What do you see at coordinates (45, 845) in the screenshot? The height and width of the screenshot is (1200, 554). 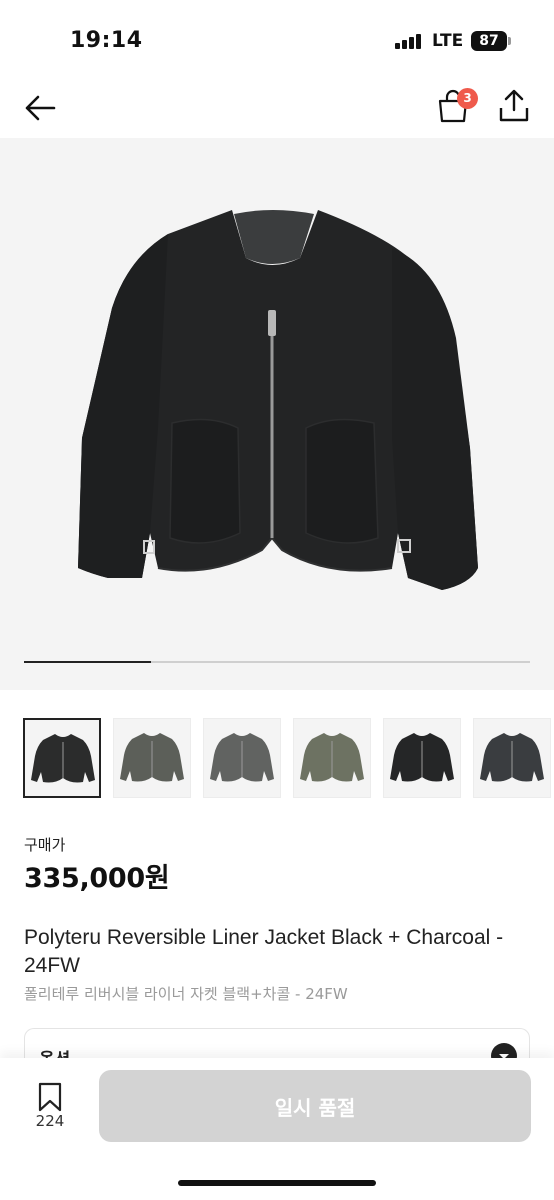 I see `price-label: 구매가` at bounding box center [45, 845].